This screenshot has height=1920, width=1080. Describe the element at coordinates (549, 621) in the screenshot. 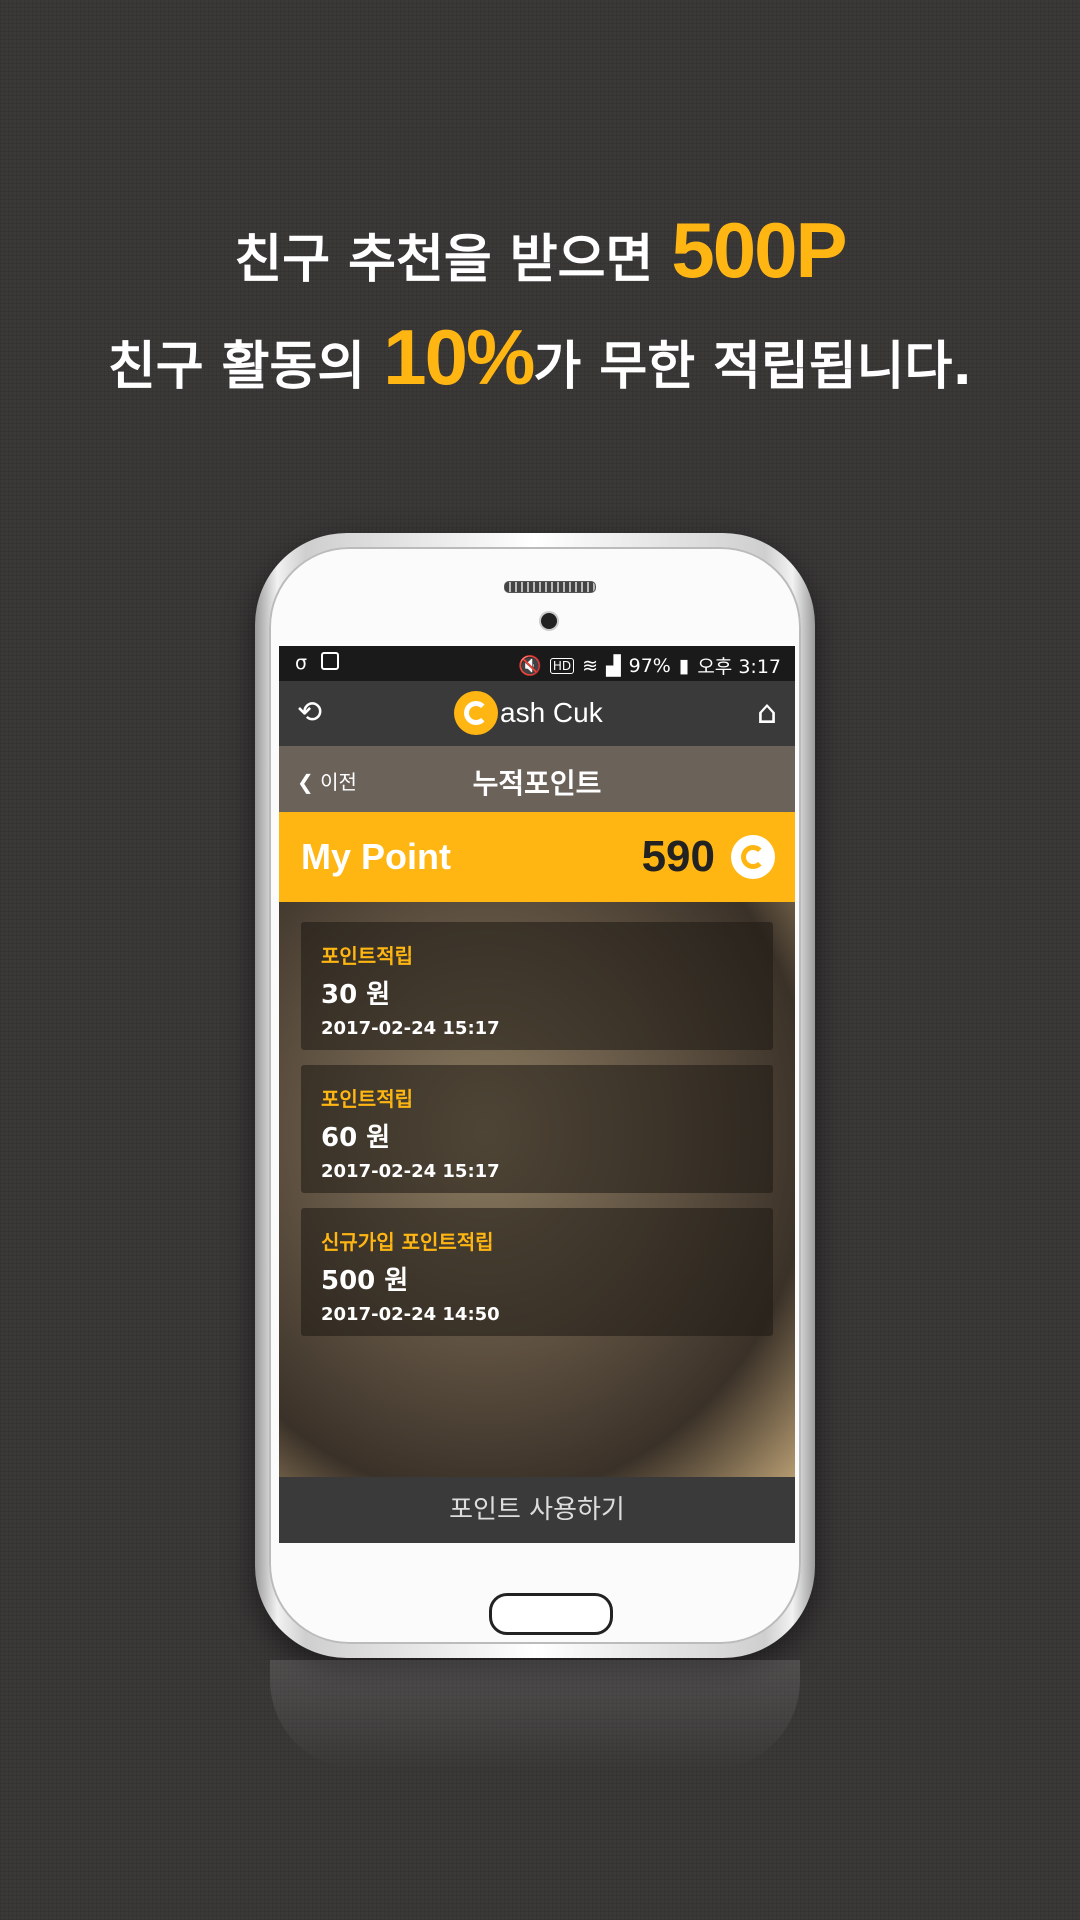

I see `front-camera` at that location.